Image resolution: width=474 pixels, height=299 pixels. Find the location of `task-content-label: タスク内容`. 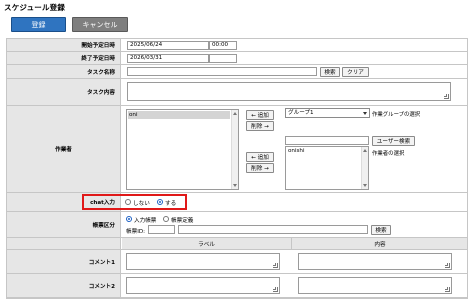

task-content-label: タスク内容 is located at coordinates (64, 92).